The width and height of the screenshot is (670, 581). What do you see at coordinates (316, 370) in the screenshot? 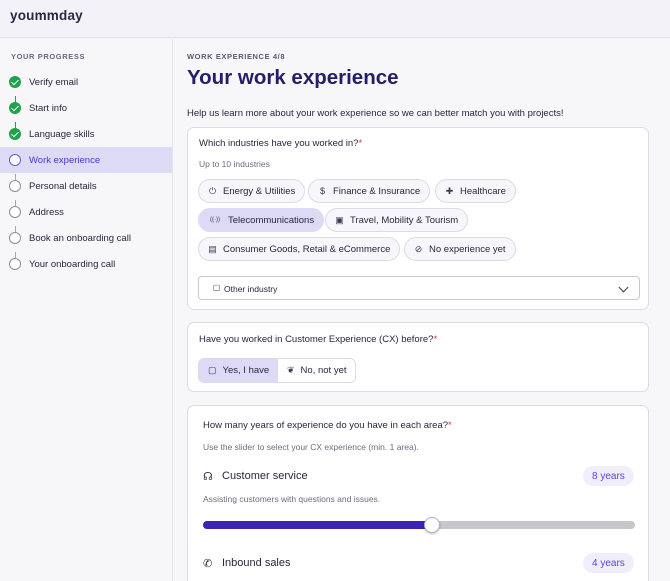
I see `no-not-yet-button: ❦ No, not yet` at bounding box center [316, 370].